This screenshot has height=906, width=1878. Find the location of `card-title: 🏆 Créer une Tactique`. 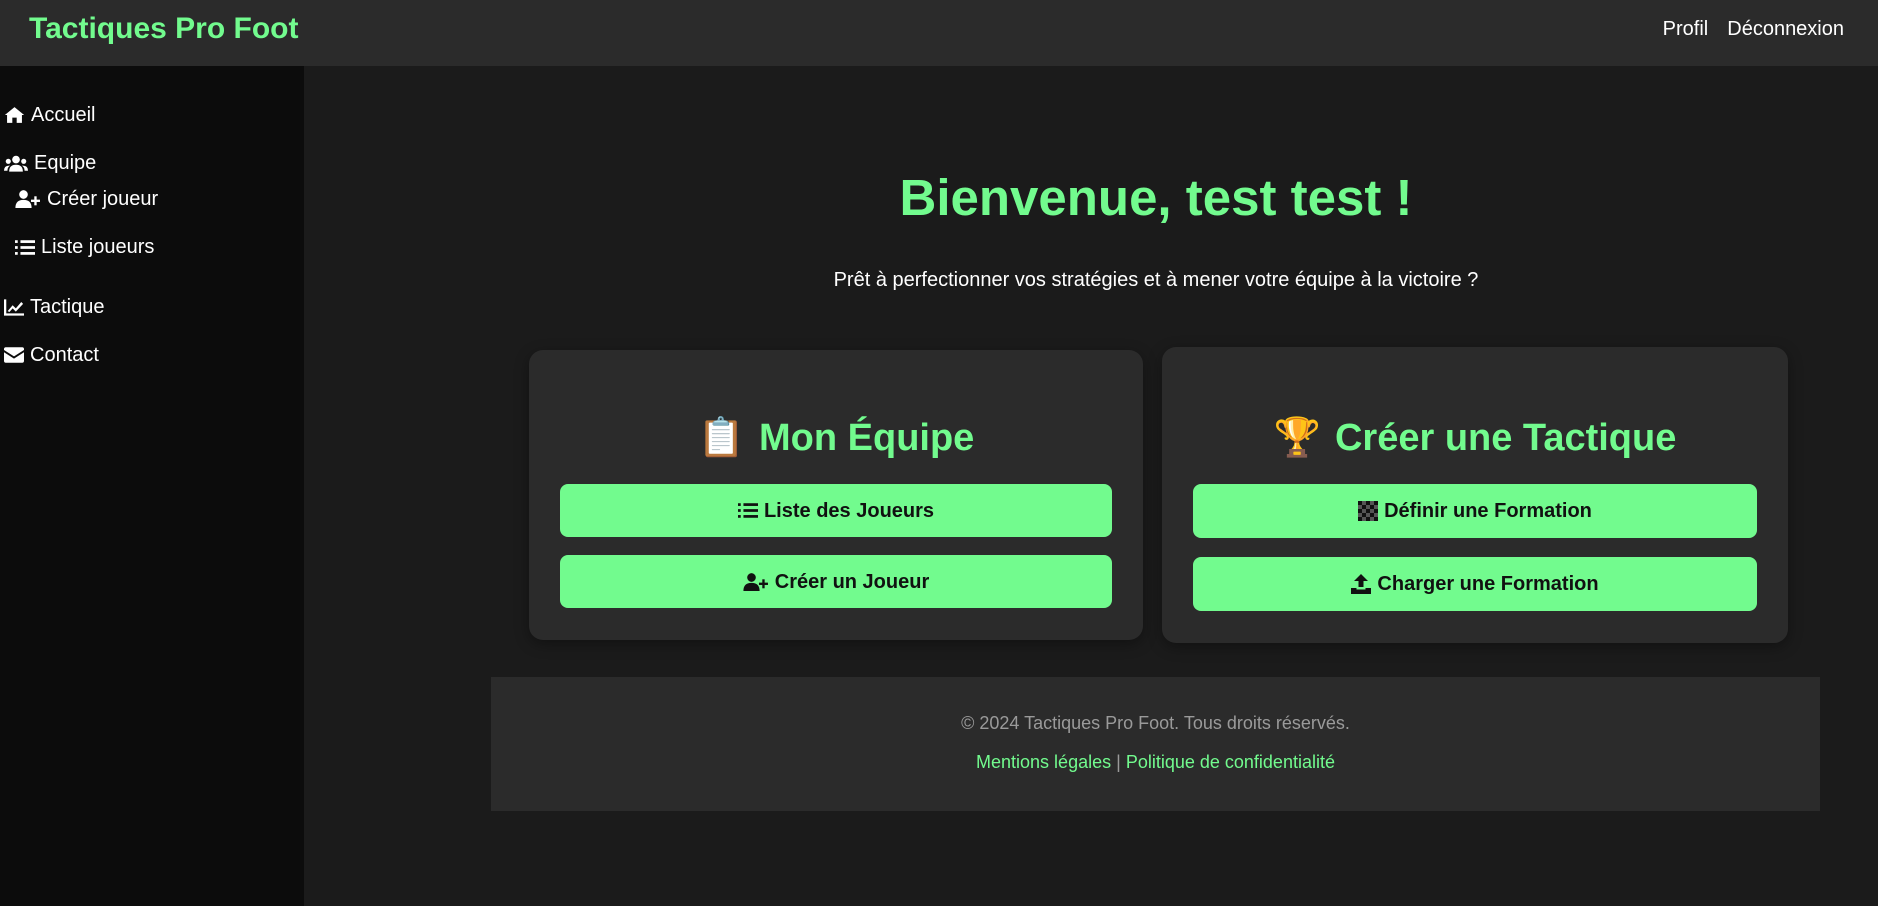

card-title: 🏆 Créer une Tactique is located at coordinates (1475, 438).